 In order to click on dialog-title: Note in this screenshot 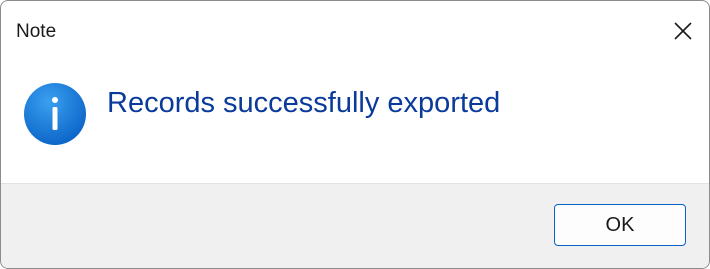, I will do `click(36, 31)`.